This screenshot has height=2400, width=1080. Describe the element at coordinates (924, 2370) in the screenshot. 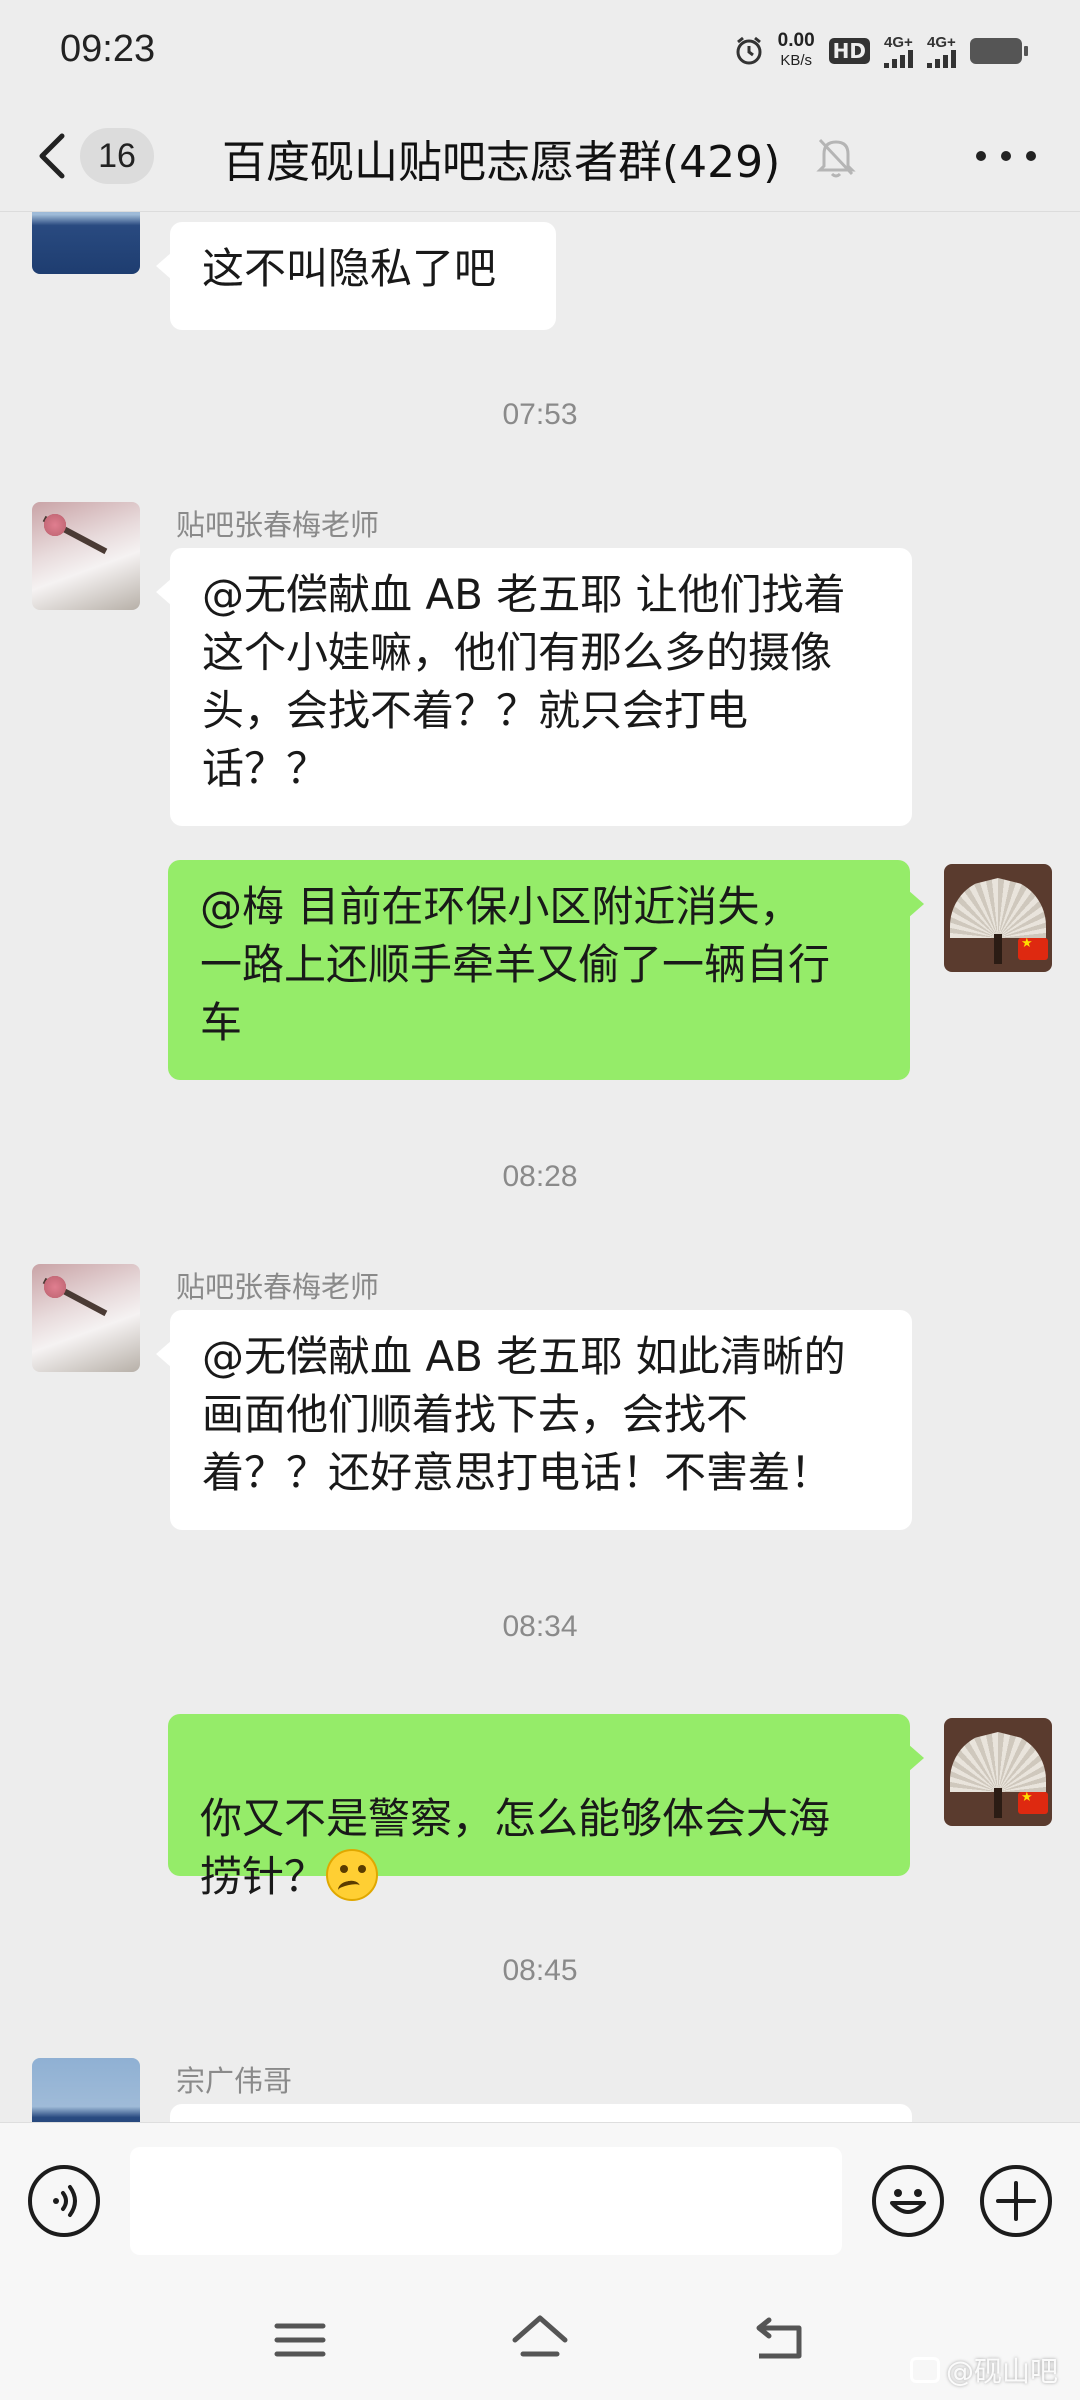

I see `camera-icon` at that location.